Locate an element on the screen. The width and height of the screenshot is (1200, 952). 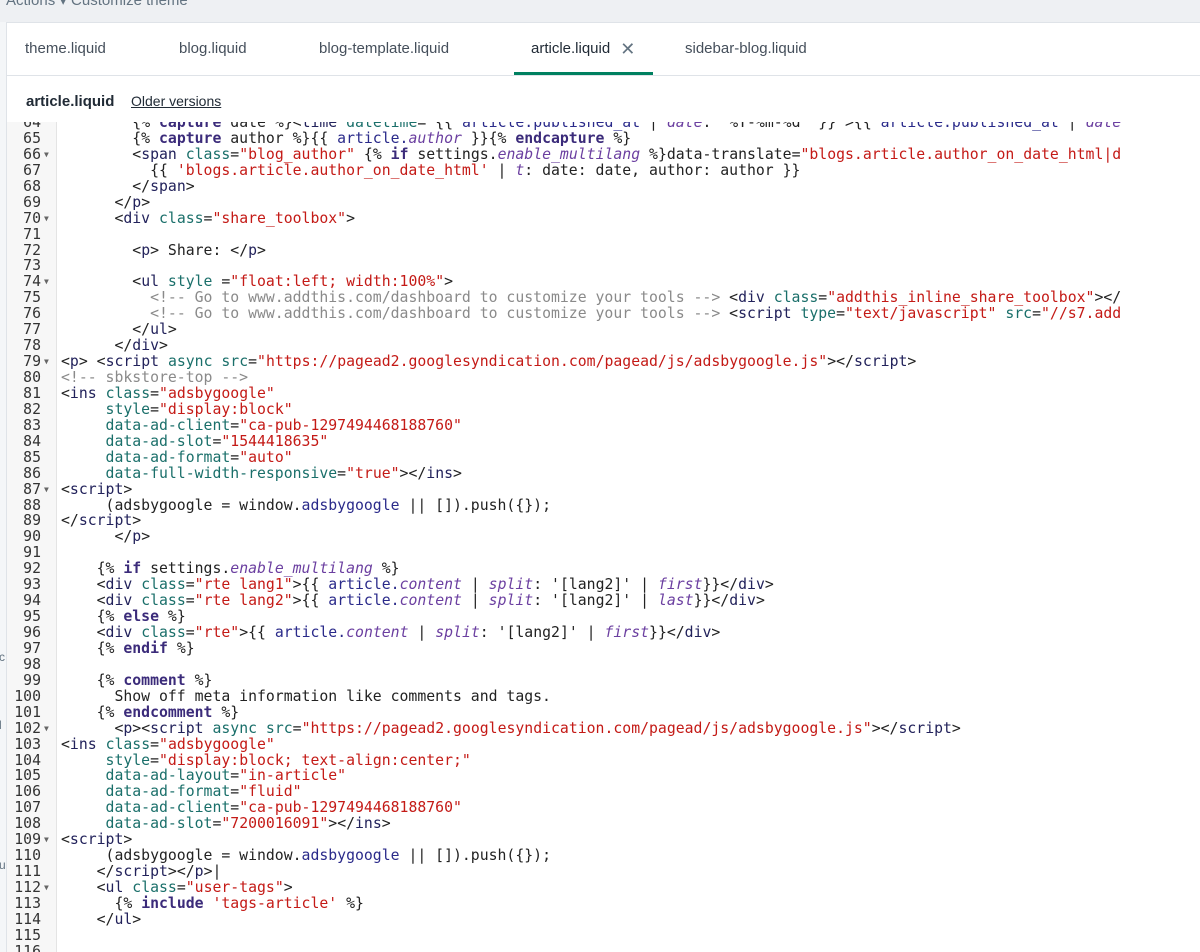
code-line: 115 is located at coordinates (603, 935).